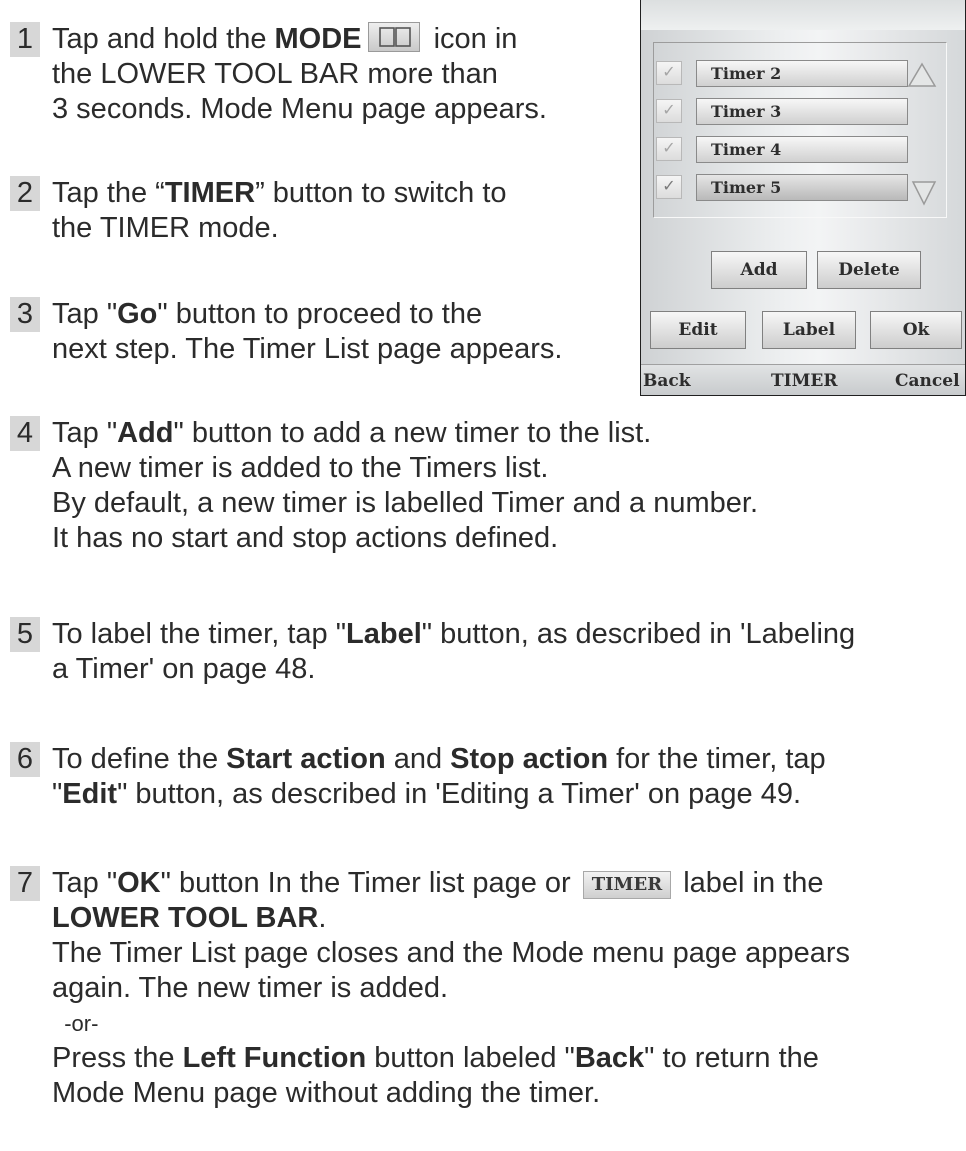  I want to click on timer-button-selected: Timer 5, so click(802, 187).